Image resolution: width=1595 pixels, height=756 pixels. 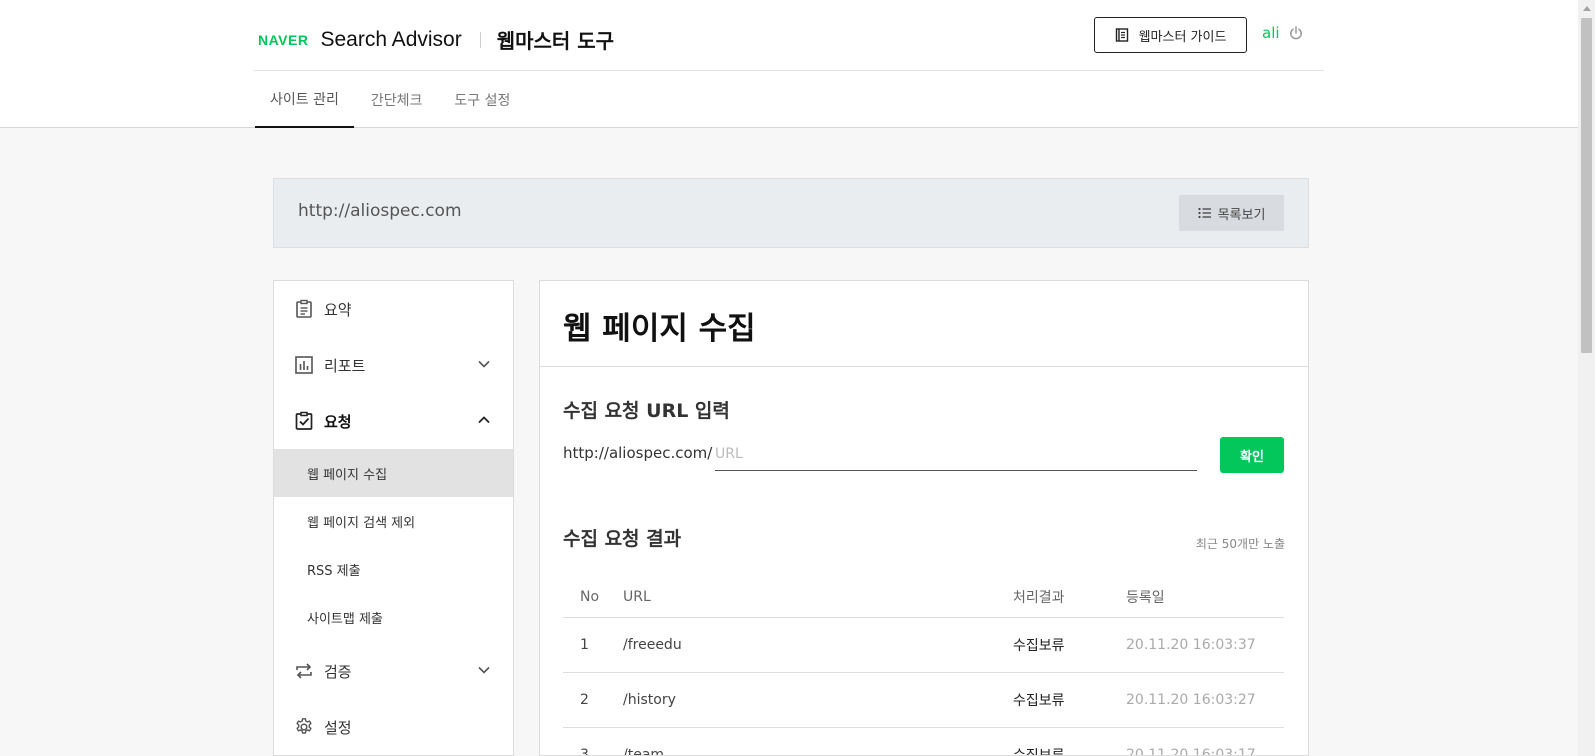 I want to click on page-title: 웹 페이지 수집, so click(x=659, y=329).